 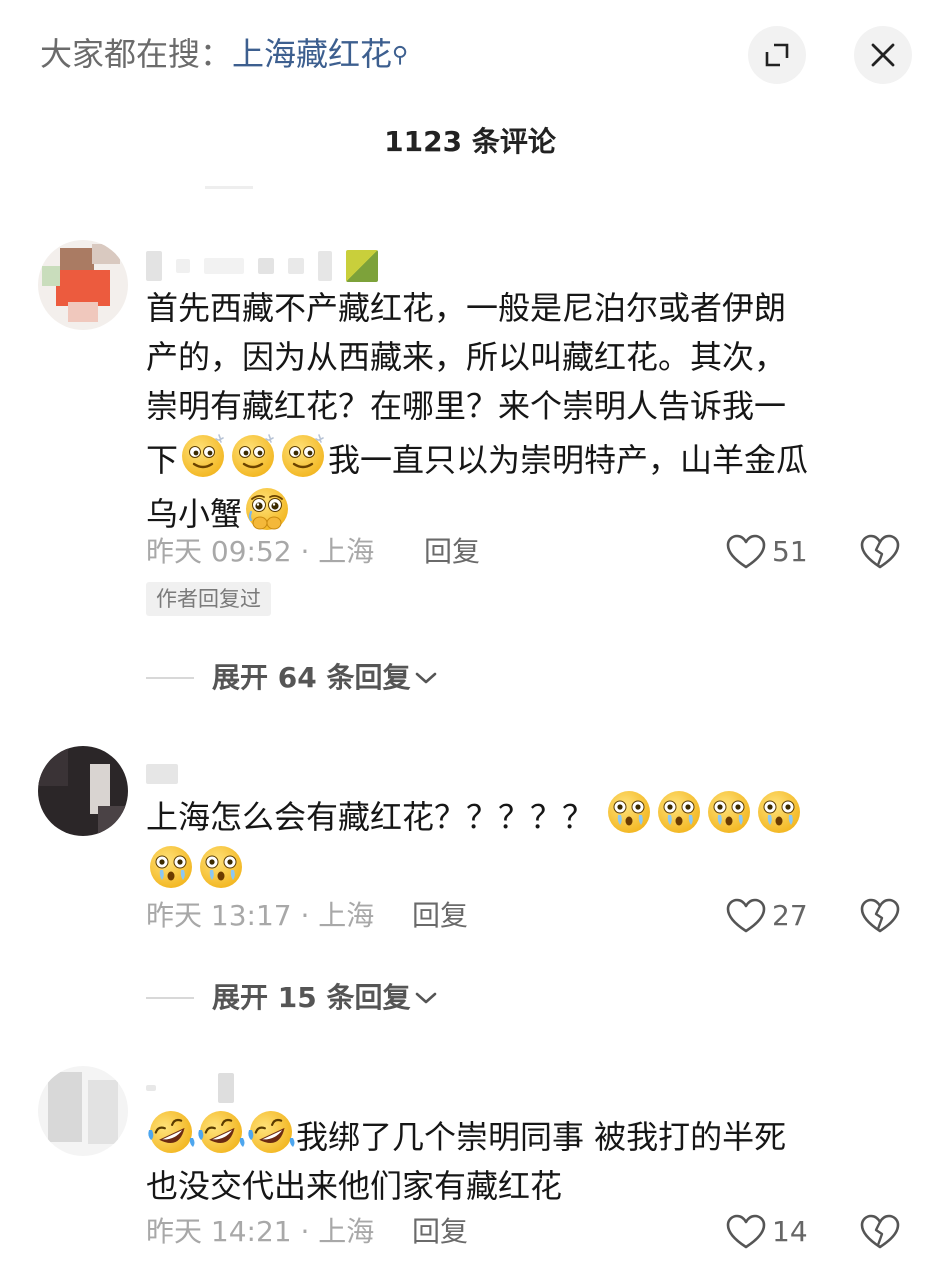 I want to click on comment-line: 上海怎么会有藏红花？？？？？, so click(x=516, y=815).